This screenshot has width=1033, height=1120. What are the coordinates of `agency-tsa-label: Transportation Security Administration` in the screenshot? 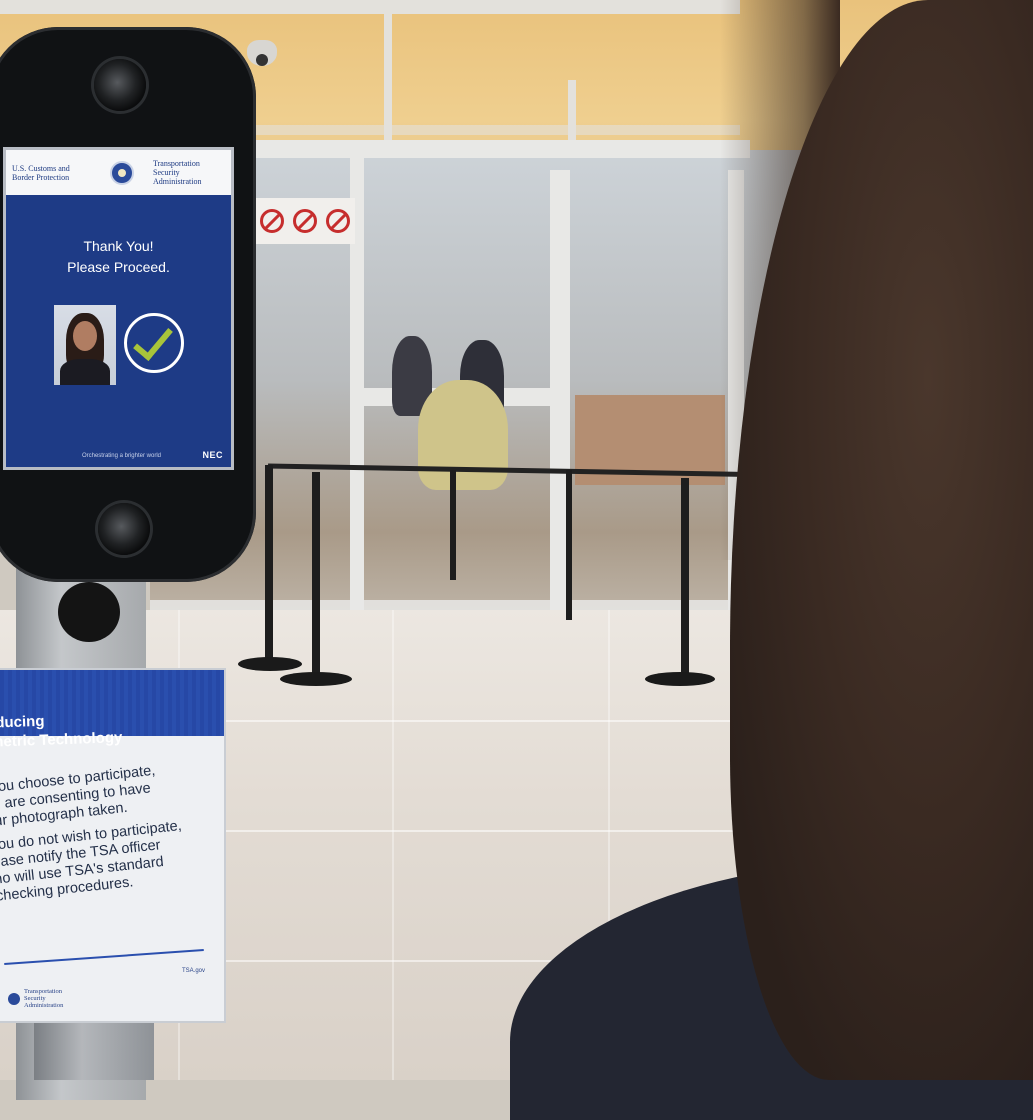 It's located at (177, 172).